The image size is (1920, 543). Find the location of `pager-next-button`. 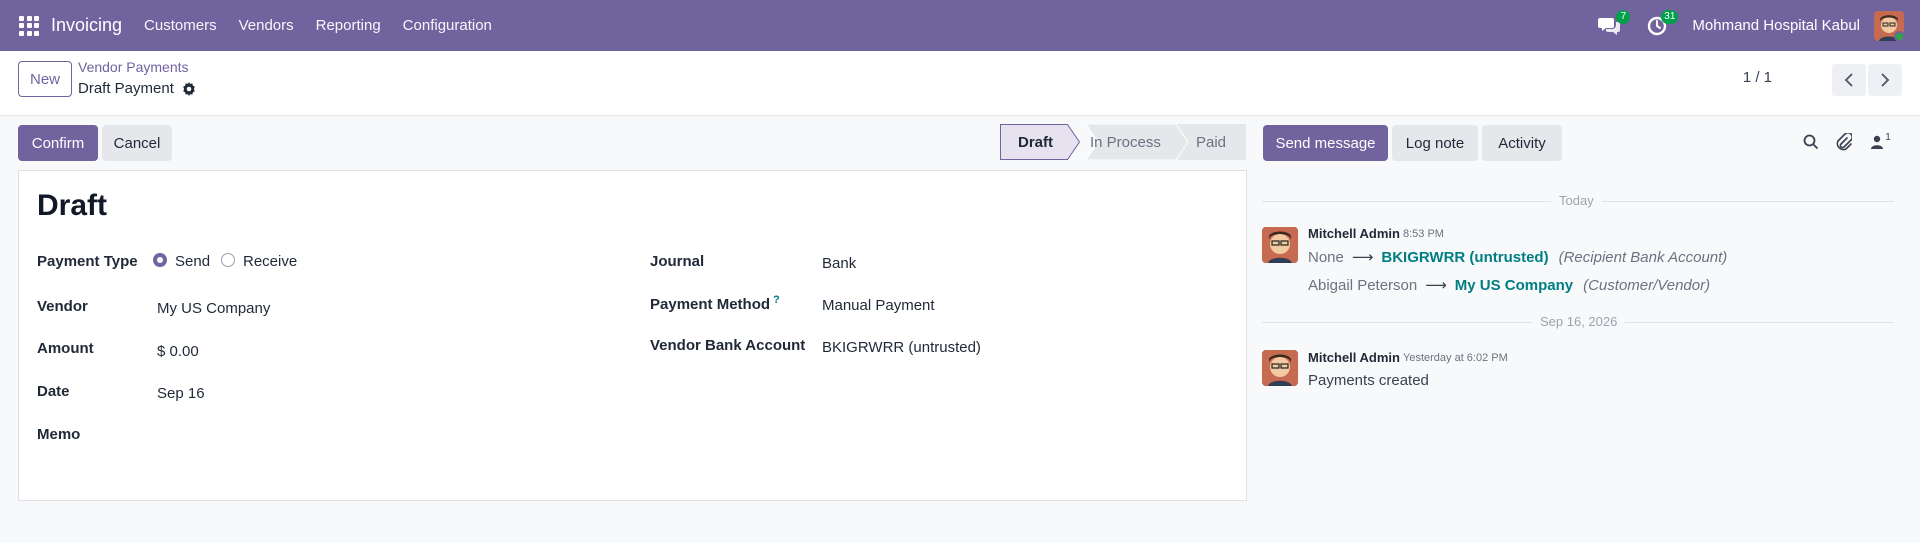

pager-next-button is located at coordinates (1885, 80).